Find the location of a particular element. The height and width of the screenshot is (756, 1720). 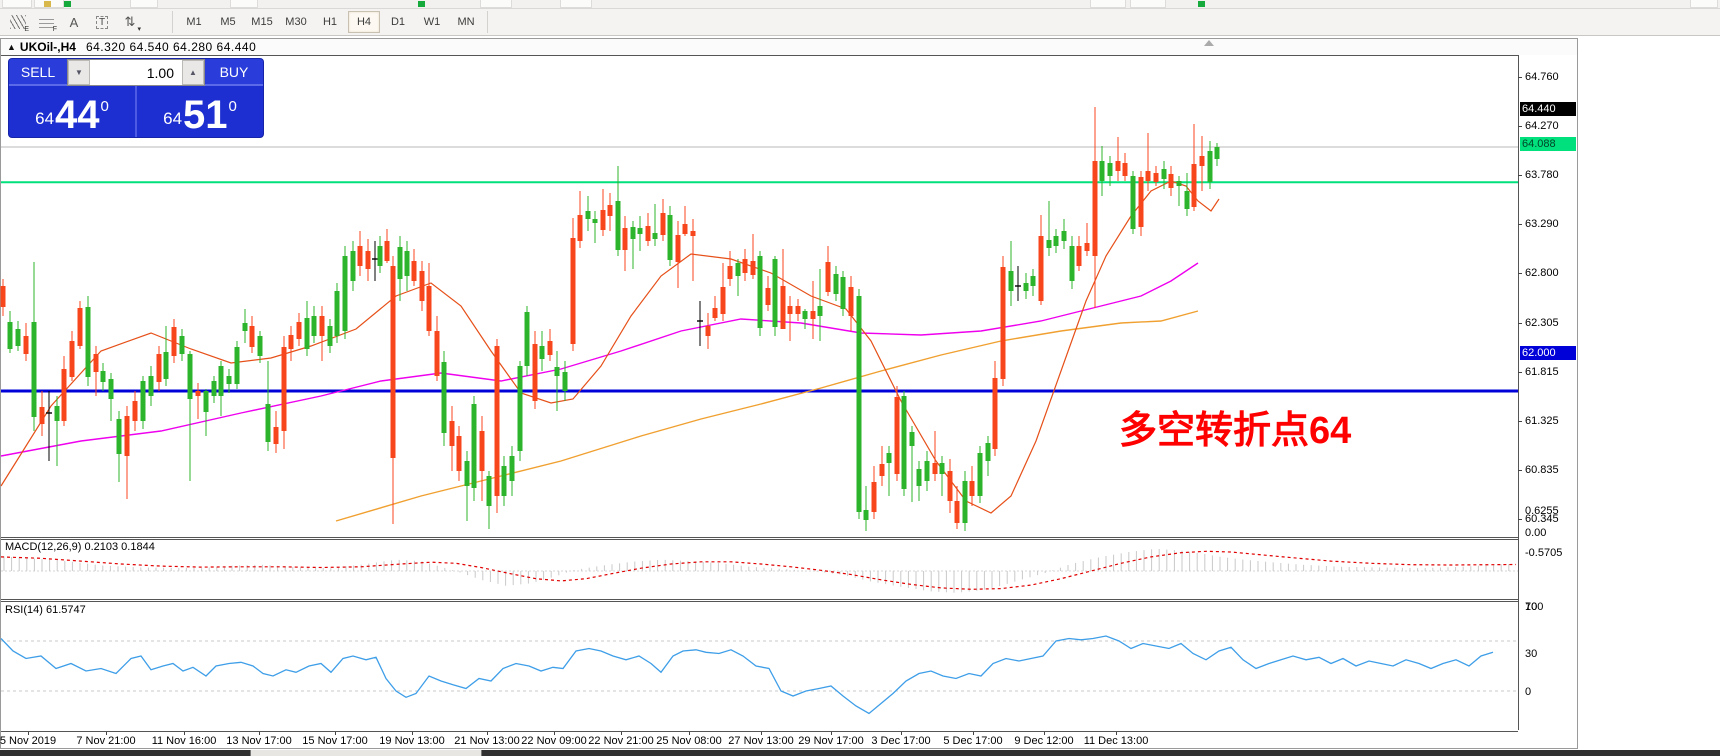

chart-title-bar: ▲ UKOil-,H4 64.320 64.540 64.280 64.440 is located at coordinates (789, 47).